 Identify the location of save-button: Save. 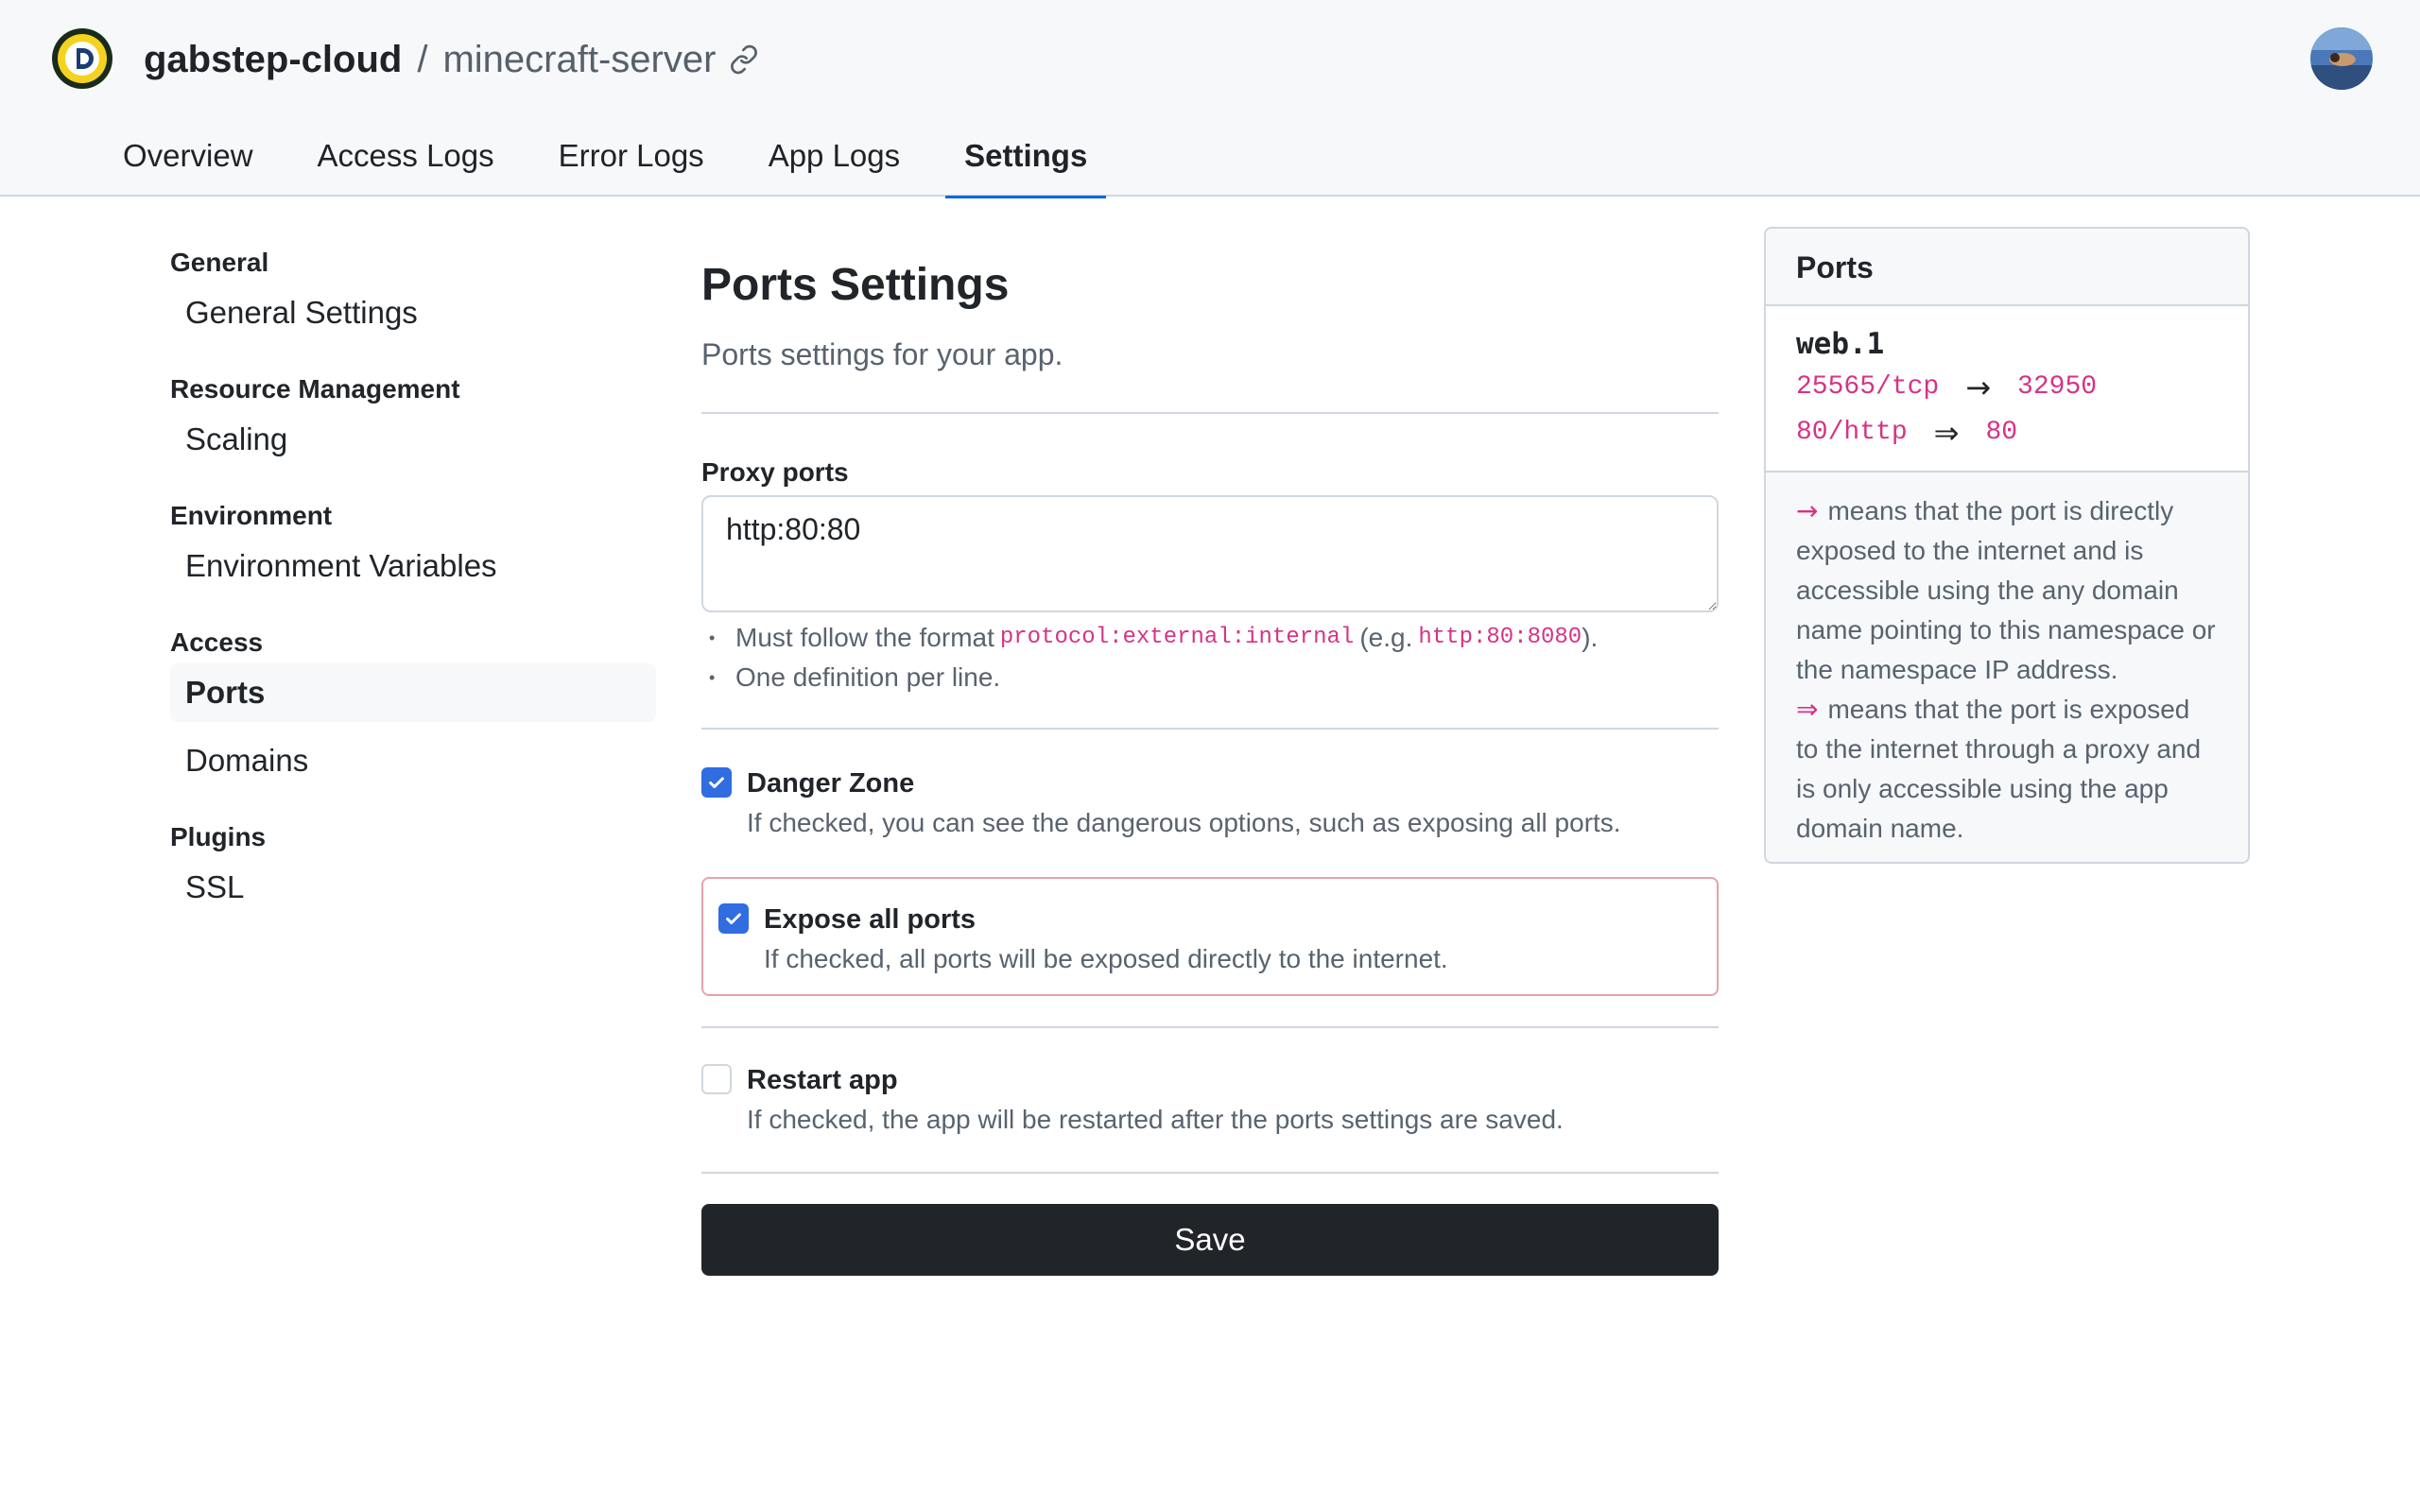
(1210, 1240).